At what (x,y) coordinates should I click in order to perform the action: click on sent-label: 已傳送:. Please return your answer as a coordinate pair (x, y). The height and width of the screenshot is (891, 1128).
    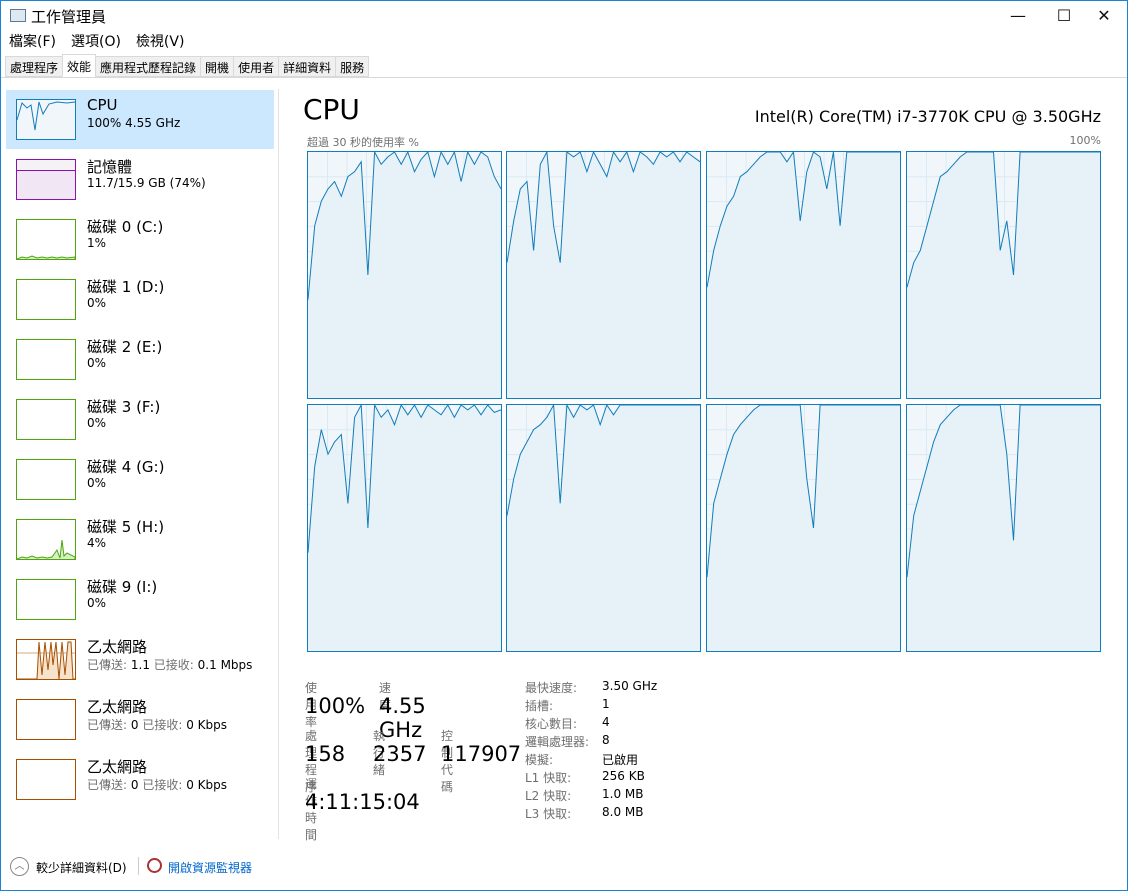
    Looking at the image, I should click on (107, 665).